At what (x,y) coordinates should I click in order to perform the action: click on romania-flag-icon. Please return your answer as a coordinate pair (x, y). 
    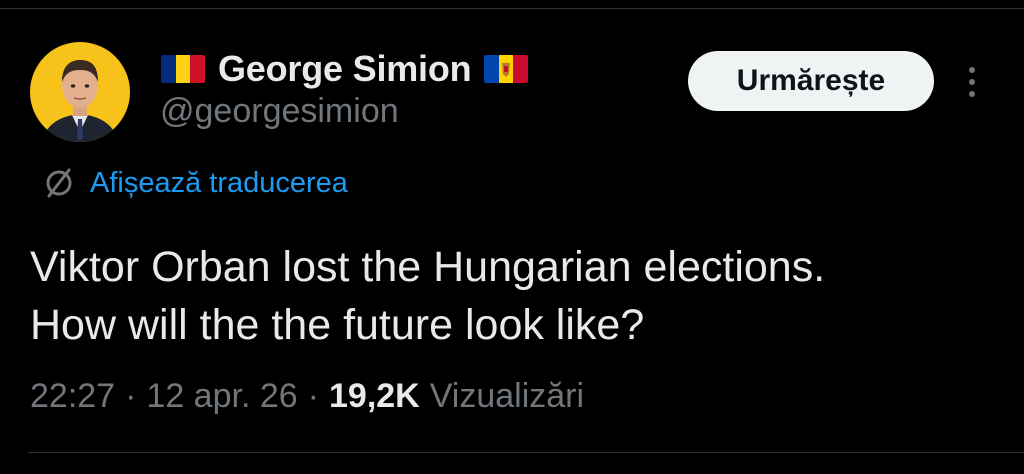
    Looking at the image, I should click on (183, 69).